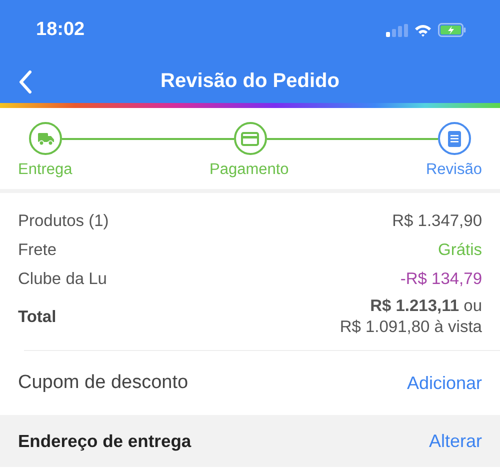  Describe the element at coordinates (103, 383) in the screenshot. I see `coupon-label: Cupom de desconto` at that location.